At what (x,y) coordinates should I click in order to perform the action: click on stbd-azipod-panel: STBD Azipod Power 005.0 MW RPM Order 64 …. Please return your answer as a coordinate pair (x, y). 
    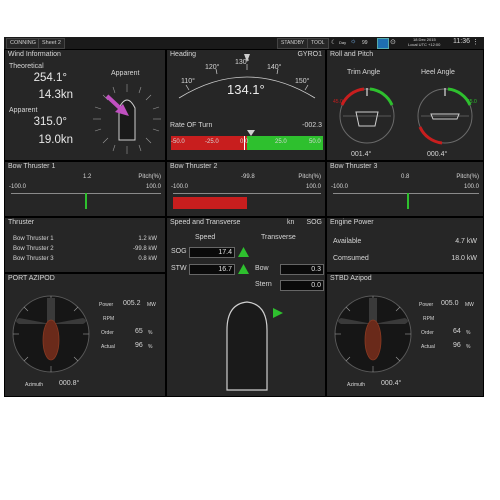
    Looking at the image, I should click on (405, 335).